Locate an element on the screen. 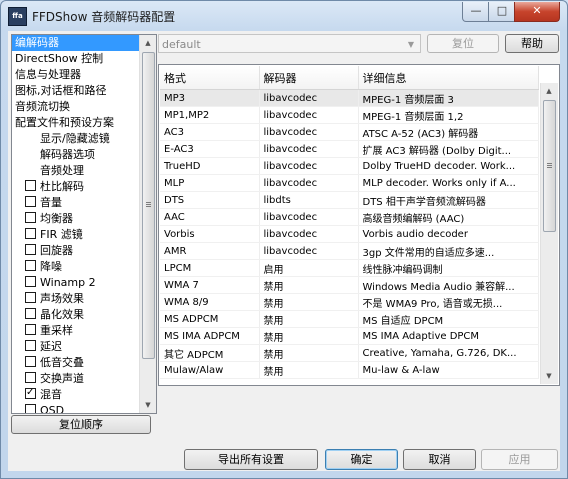  reset-preset-button: 复位 is located at coordinates (463, 43).